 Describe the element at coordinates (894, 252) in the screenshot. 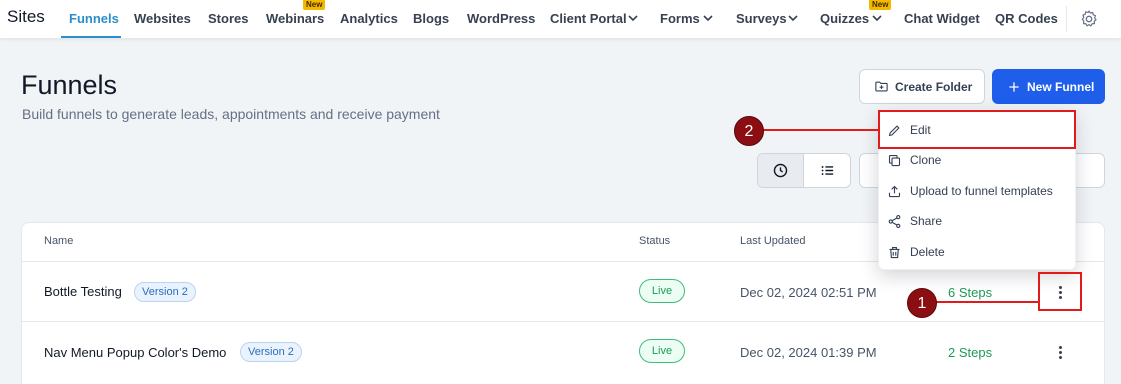

I see `trash-icon` at that location.